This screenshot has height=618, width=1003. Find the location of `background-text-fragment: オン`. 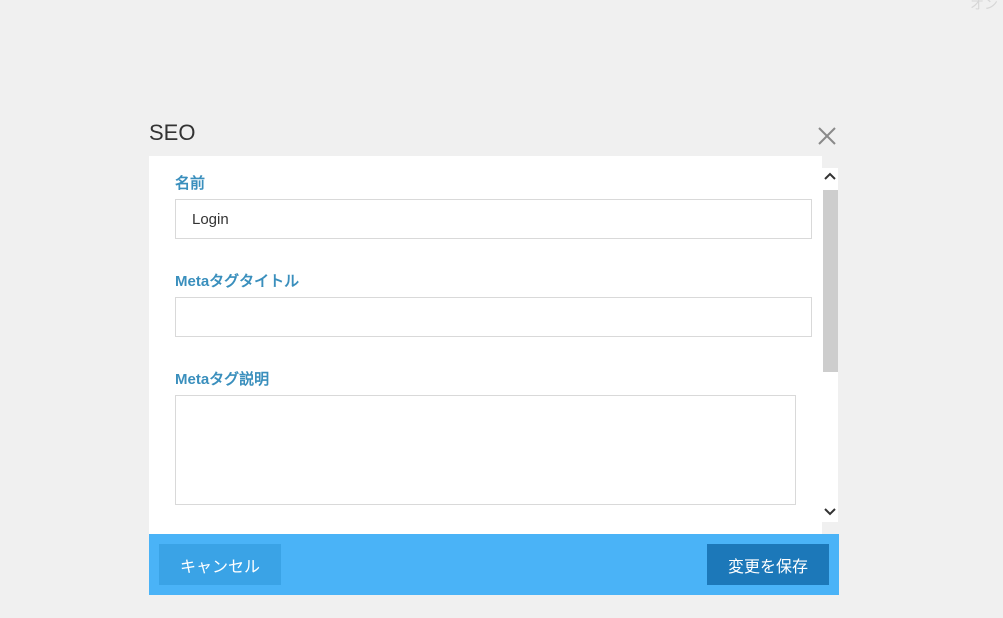

background-text-fragment: オン is located at coordinates (984, 6).